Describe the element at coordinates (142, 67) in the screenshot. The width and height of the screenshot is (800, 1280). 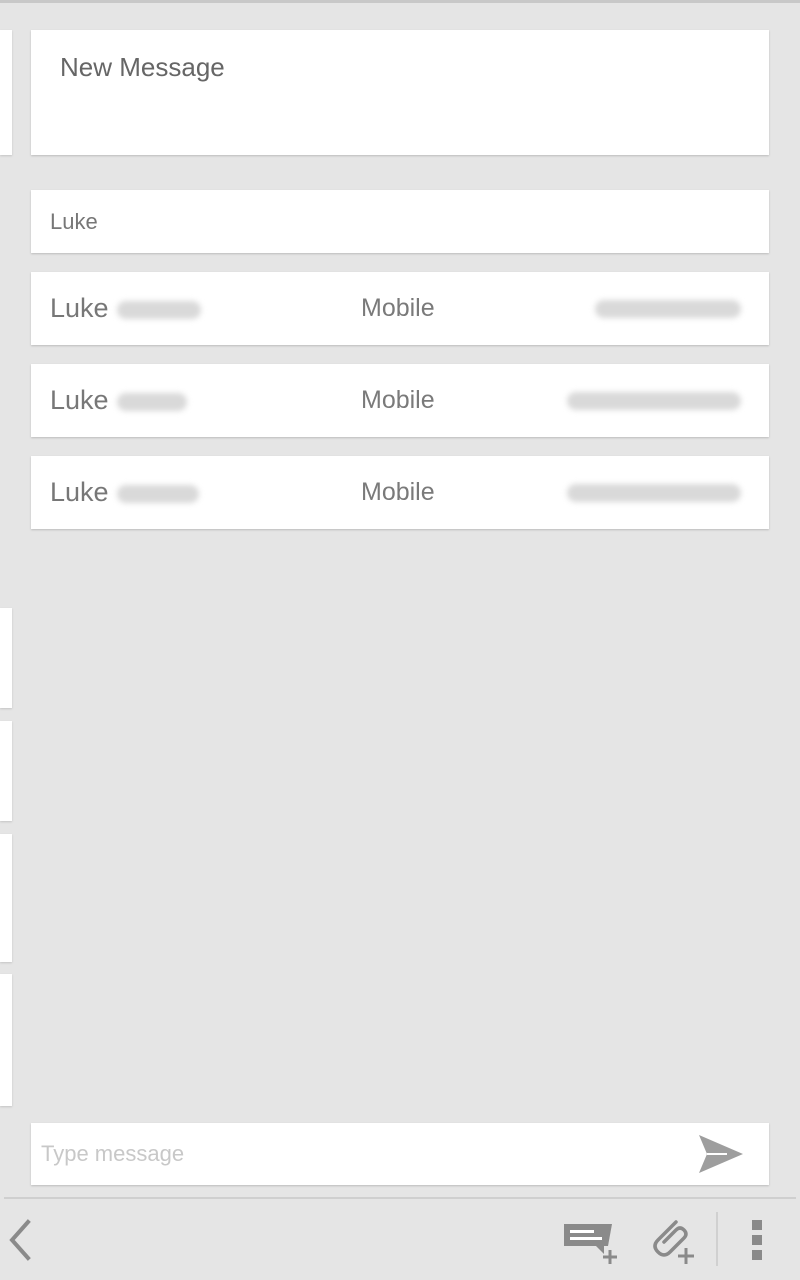
I see `page-title: New Message` at that location.